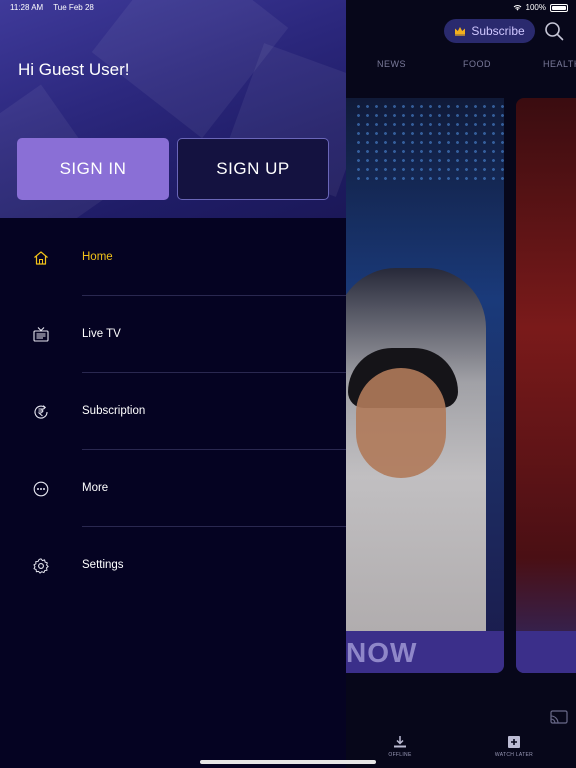 The height and width of the screenshot is (768, 576). I want to click on tv-icon, so click(41, 334).